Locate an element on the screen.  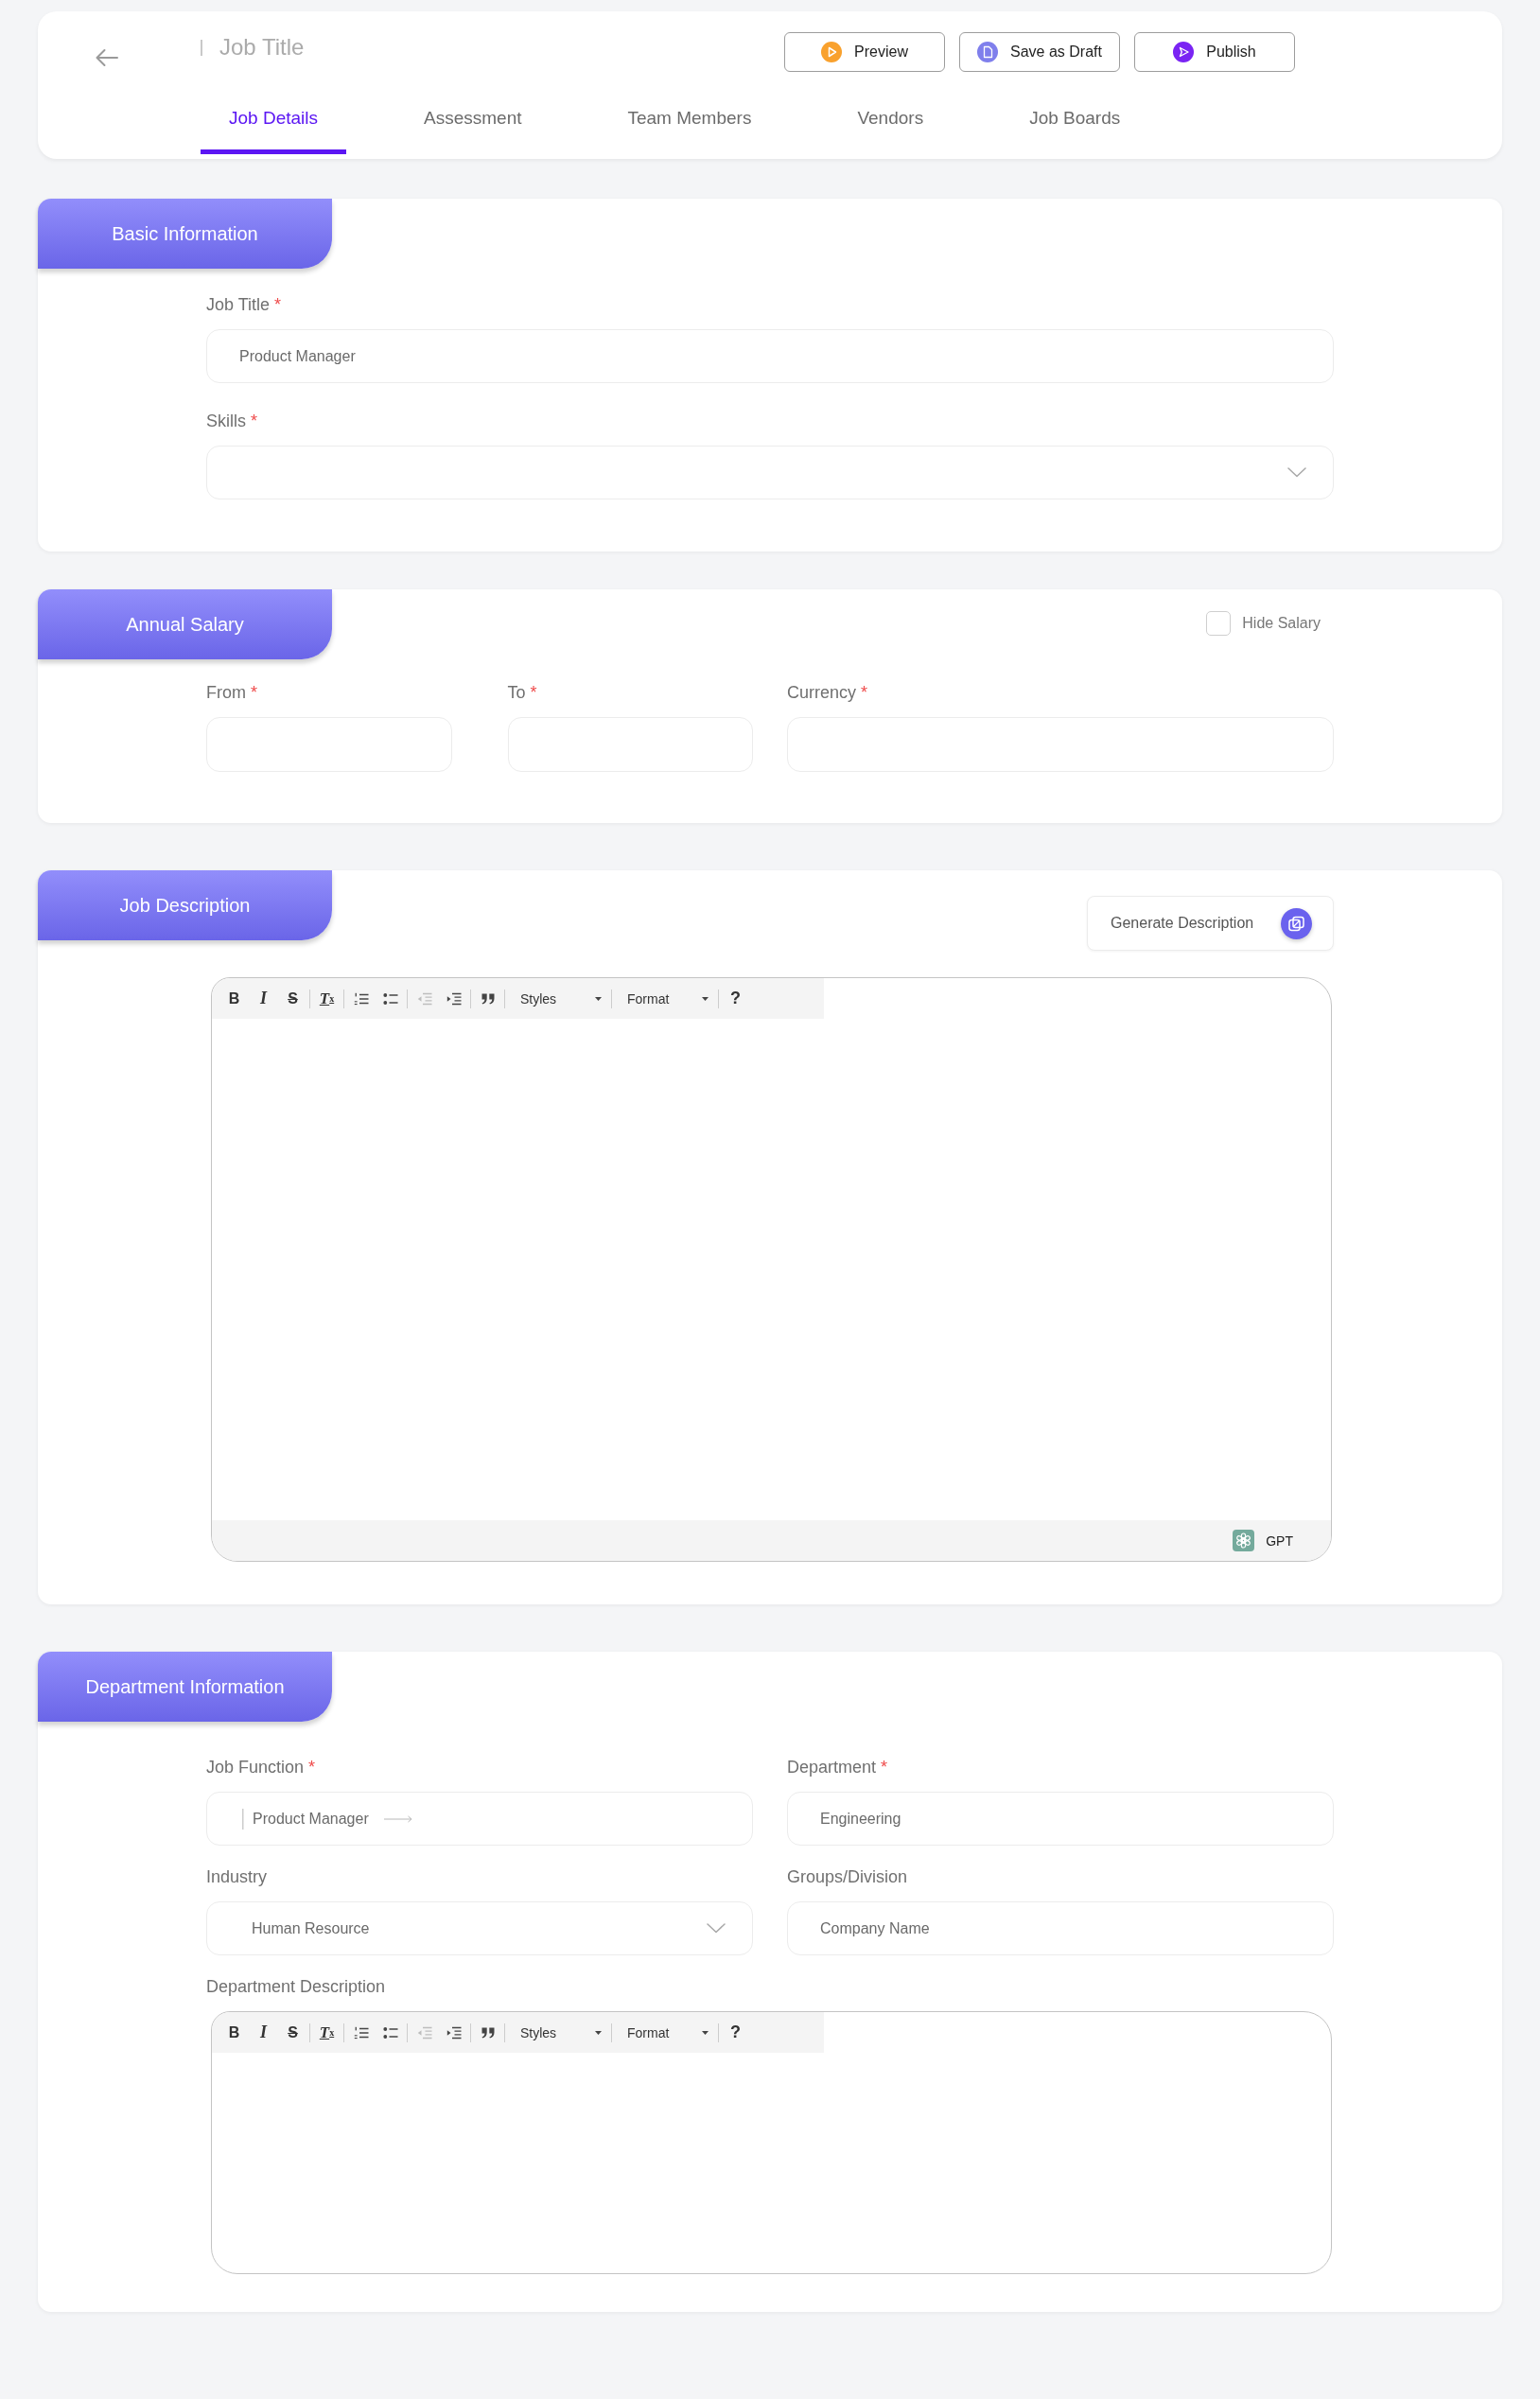
text-input: Engineering is located at coordinates (1060, 1819).